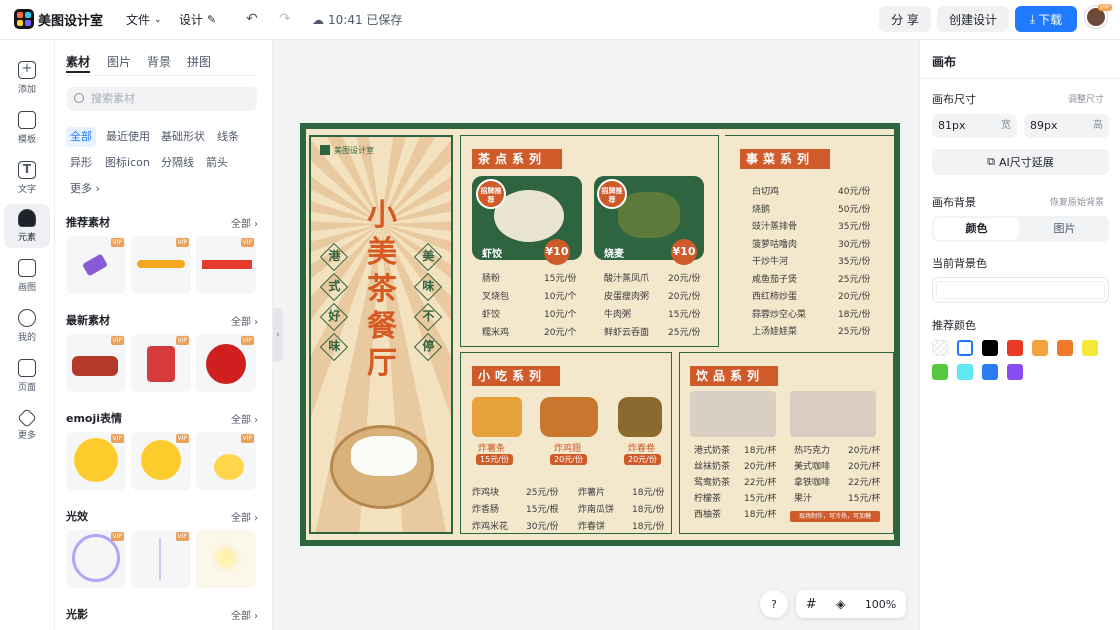 This screenshot has height=630, width=1120. What do you see at coordinates (973, 19) in the screenshot?
I see `create-design-button: 创建设计` at bounding box center [973, 19].